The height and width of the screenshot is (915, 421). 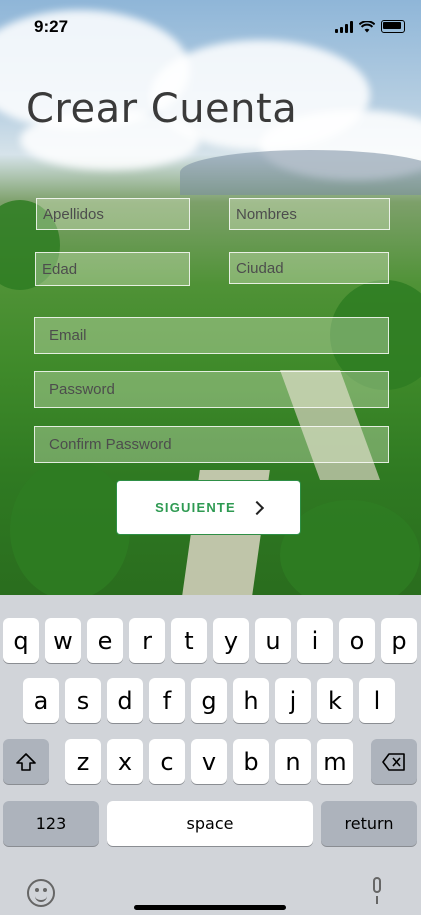 What do you see at coordinates (209, 700) in the screenshot?
I see `key: g` at bounding box center [209, 700].